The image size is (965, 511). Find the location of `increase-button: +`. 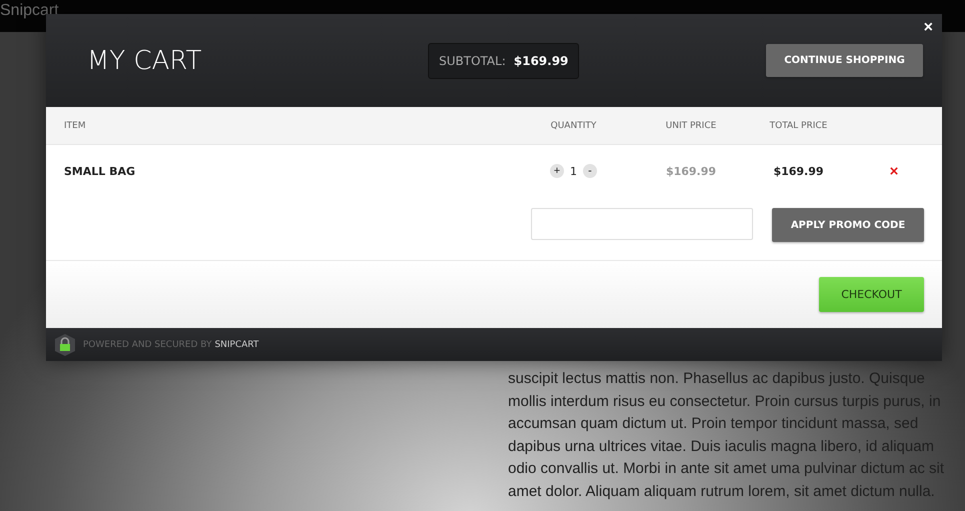

increase-button: + is located at coordinates (557, 171).